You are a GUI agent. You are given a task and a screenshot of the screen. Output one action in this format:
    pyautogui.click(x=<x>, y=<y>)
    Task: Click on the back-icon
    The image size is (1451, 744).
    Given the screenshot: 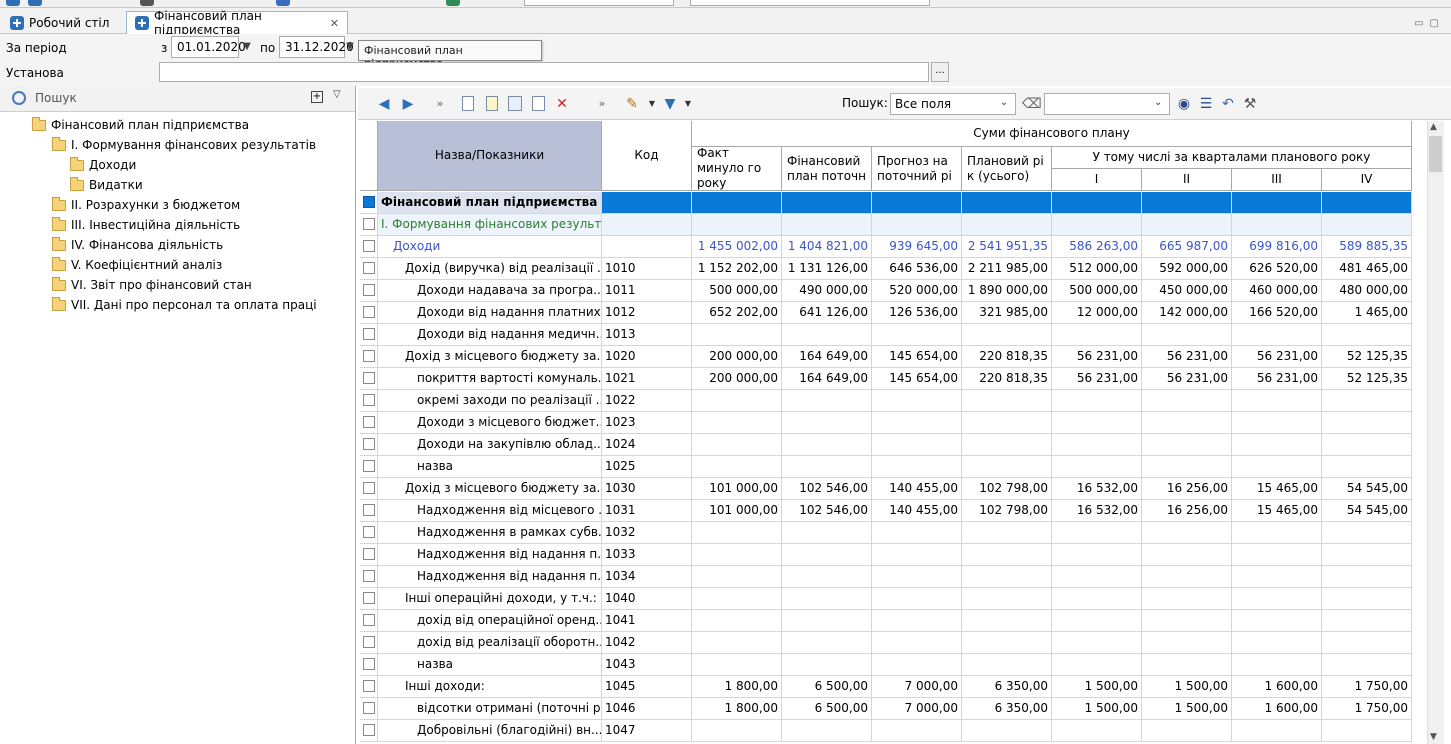 What is the action you would take?
    pyautogui.click(x=13, y=3)
    